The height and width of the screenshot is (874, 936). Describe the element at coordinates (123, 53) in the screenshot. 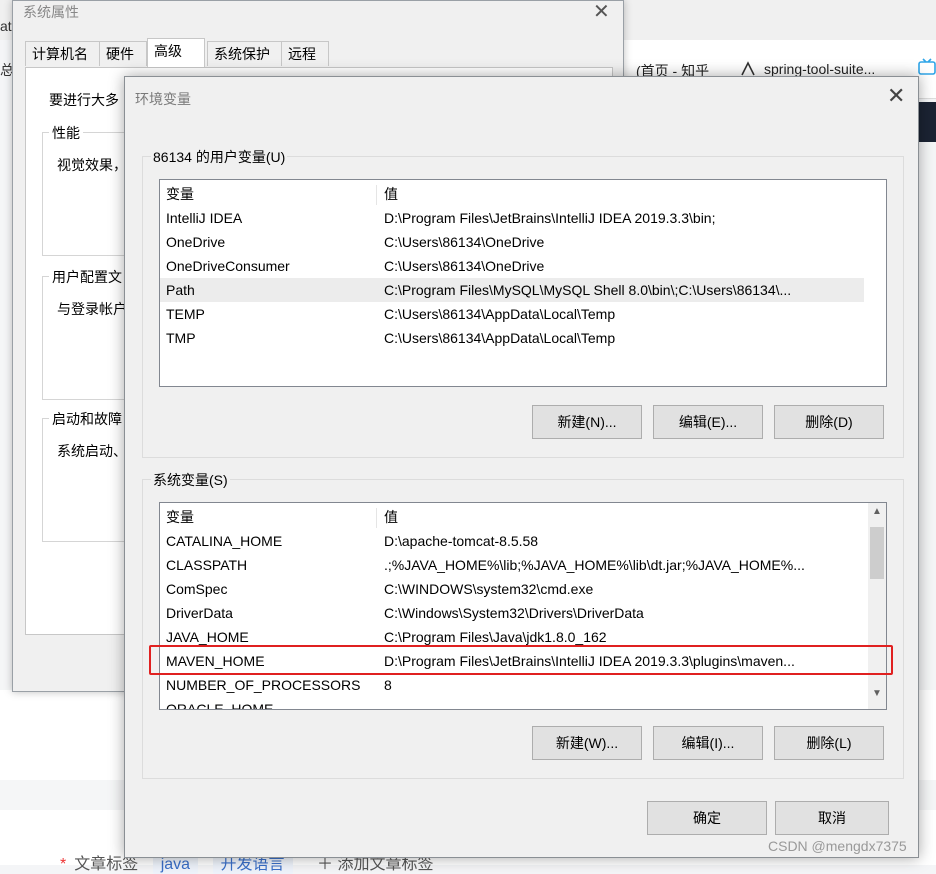

I see `tab-hardware: 硬件` at that location.